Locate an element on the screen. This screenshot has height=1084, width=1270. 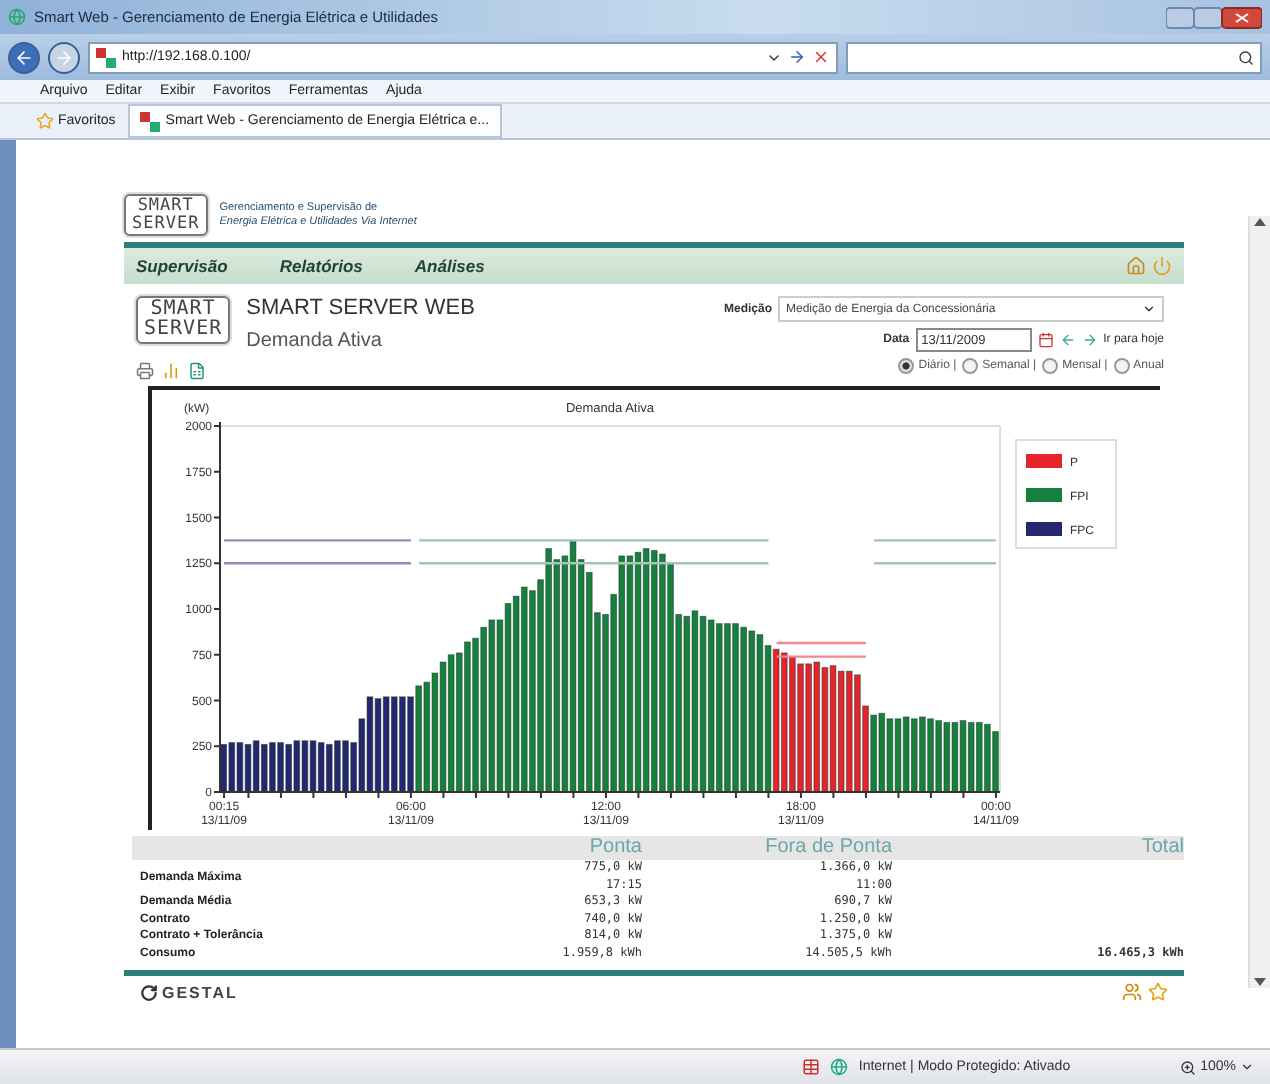
forward-button is located at coordinates (64, 57).